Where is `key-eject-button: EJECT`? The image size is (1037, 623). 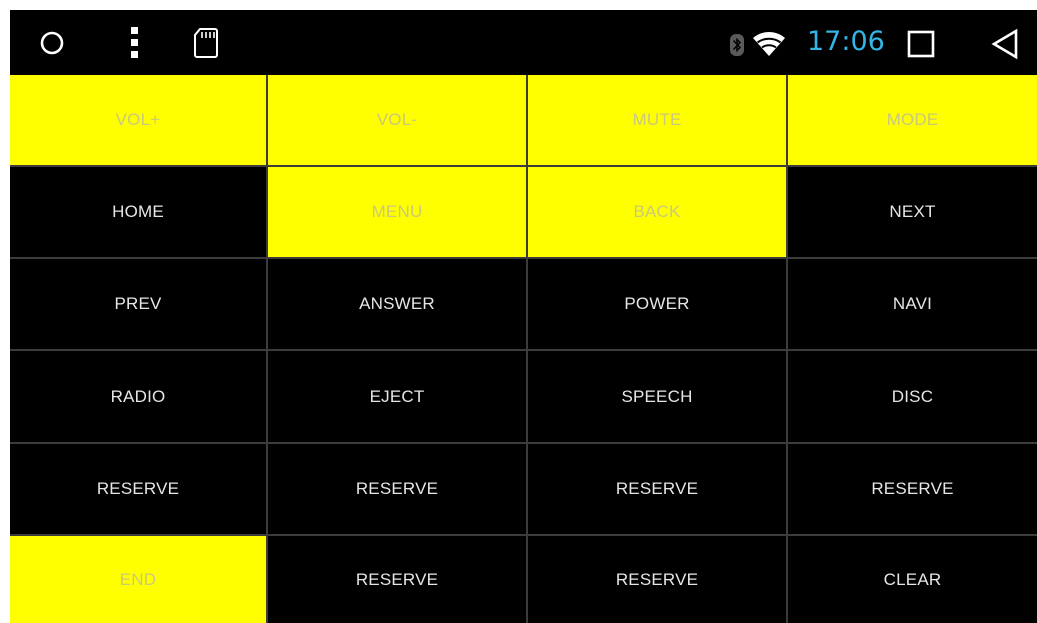
key-eject-button: EJECT is located at coordinates (398, 397).